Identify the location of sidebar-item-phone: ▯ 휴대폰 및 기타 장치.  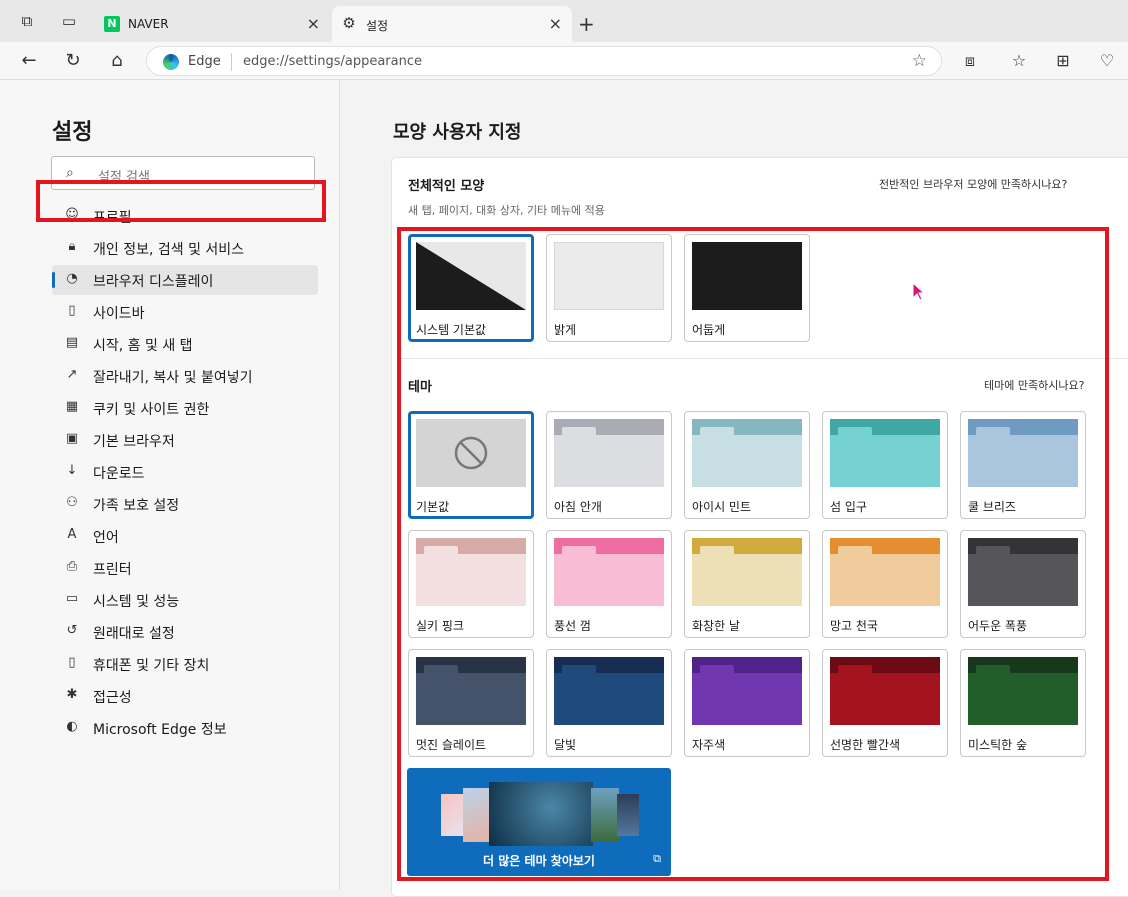
(185, 664).